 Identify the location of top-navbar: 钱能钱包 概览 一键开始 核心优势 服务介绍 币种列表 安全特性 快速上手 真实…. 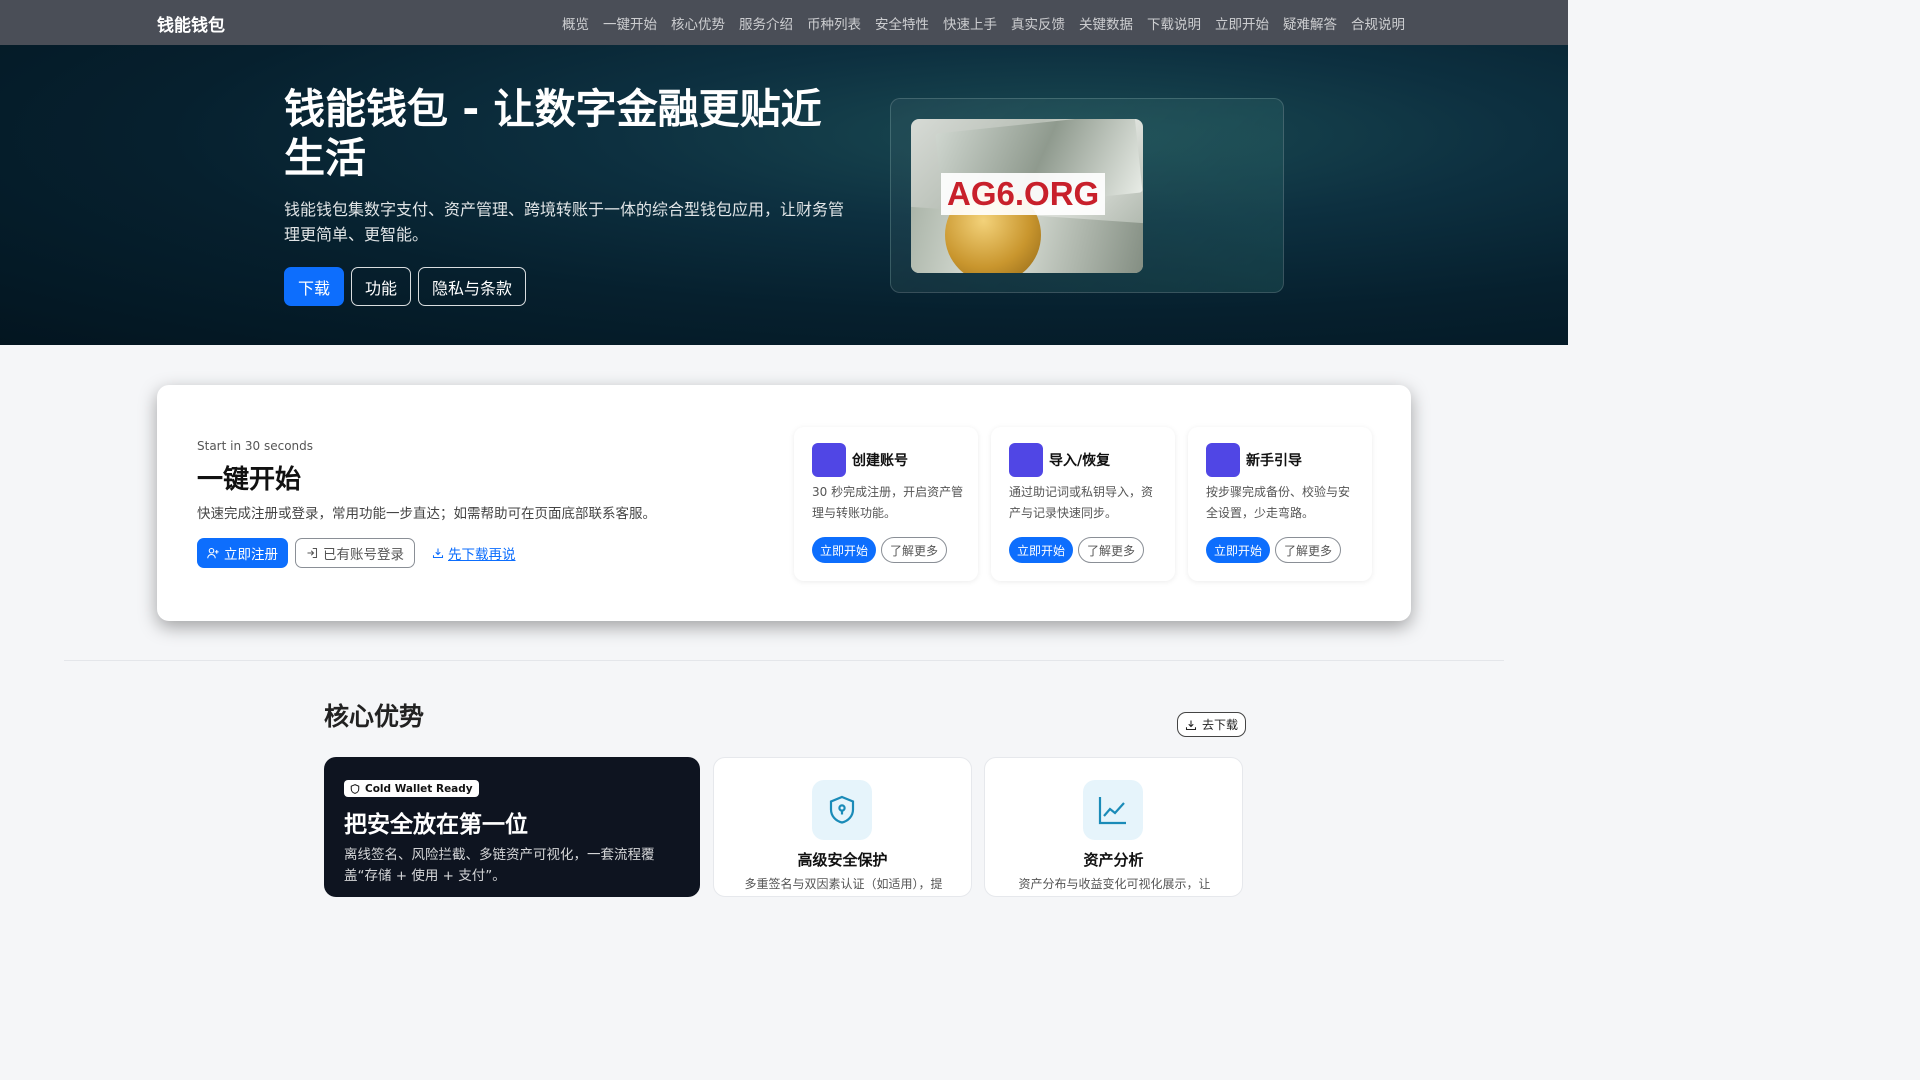
(784, 22).